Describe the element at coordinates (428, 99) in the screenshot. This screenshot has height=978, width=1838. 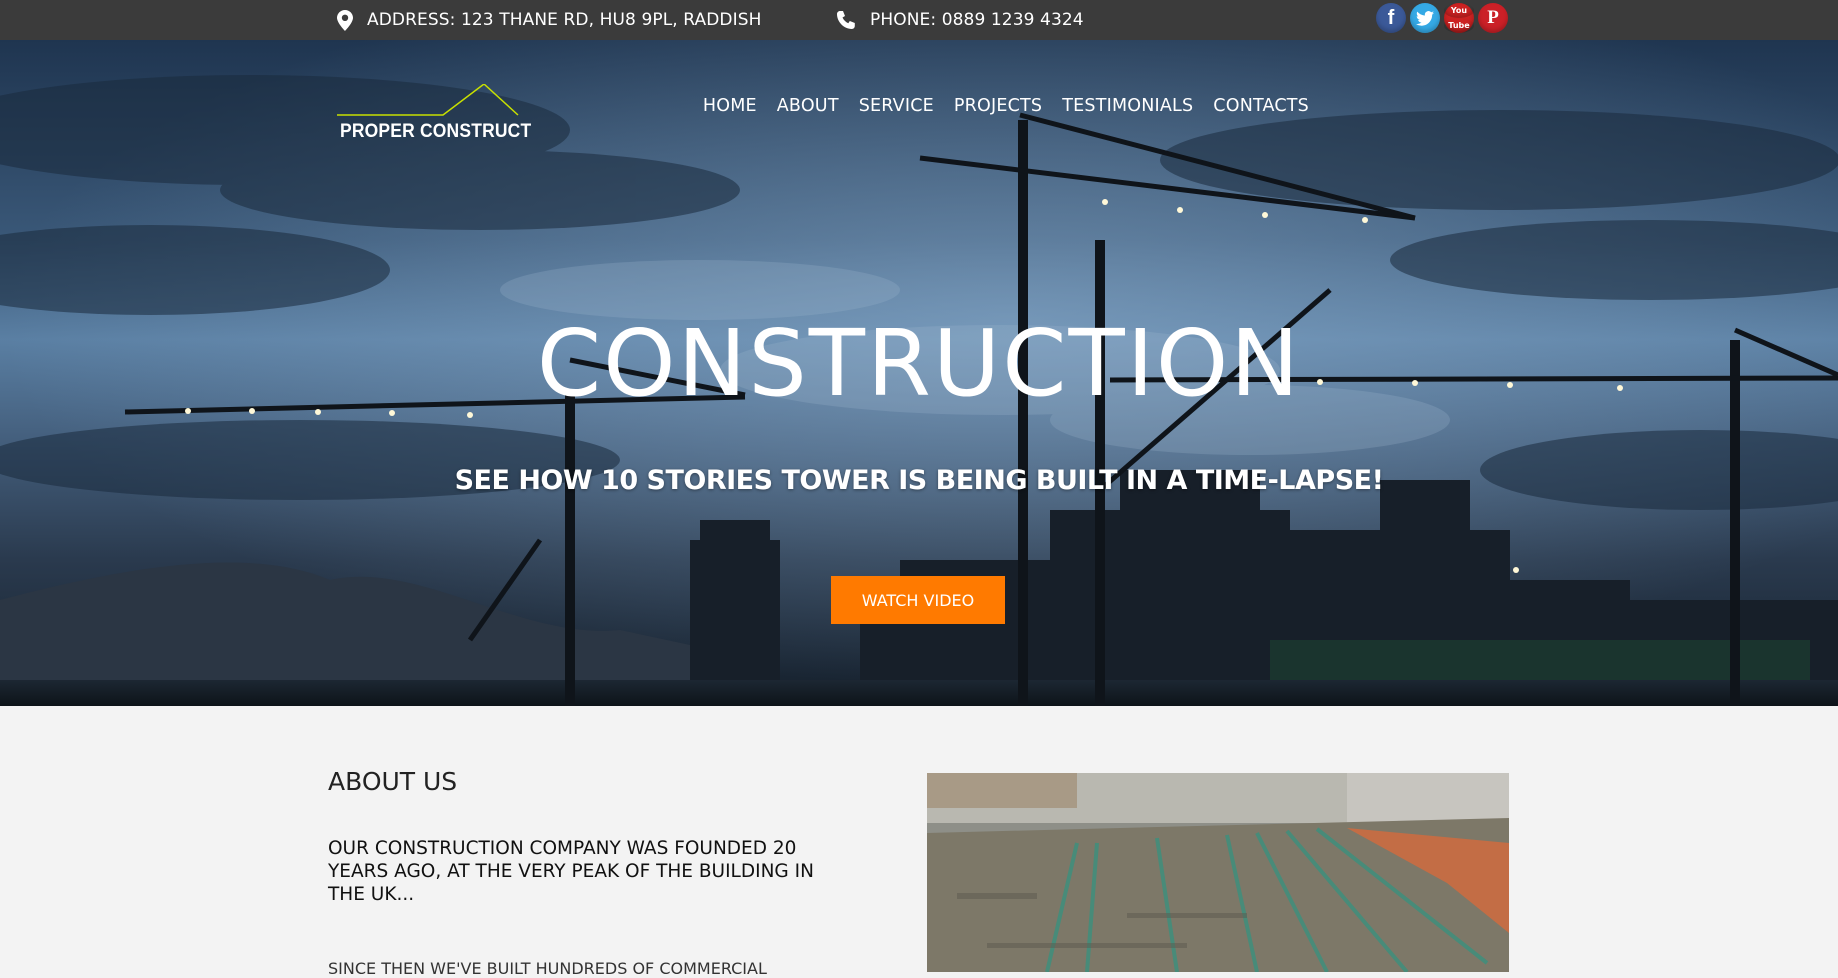
I see `roof-logo-icon` at that location.